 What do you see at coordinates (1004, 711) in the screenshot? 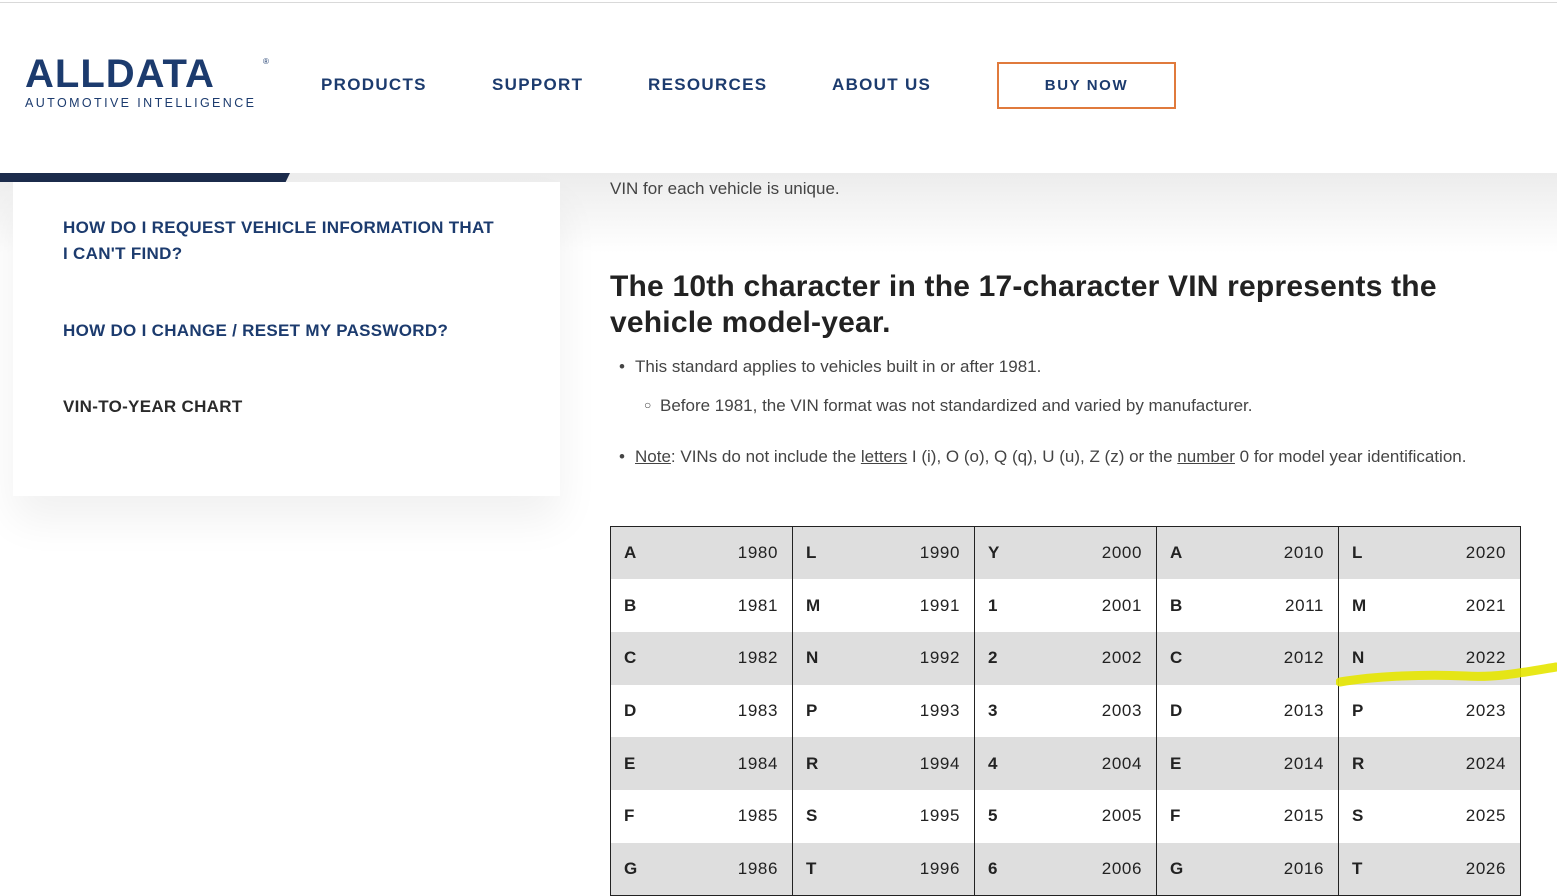
I see `vin-code-cell: 3` at bounding box center [1004, 711].